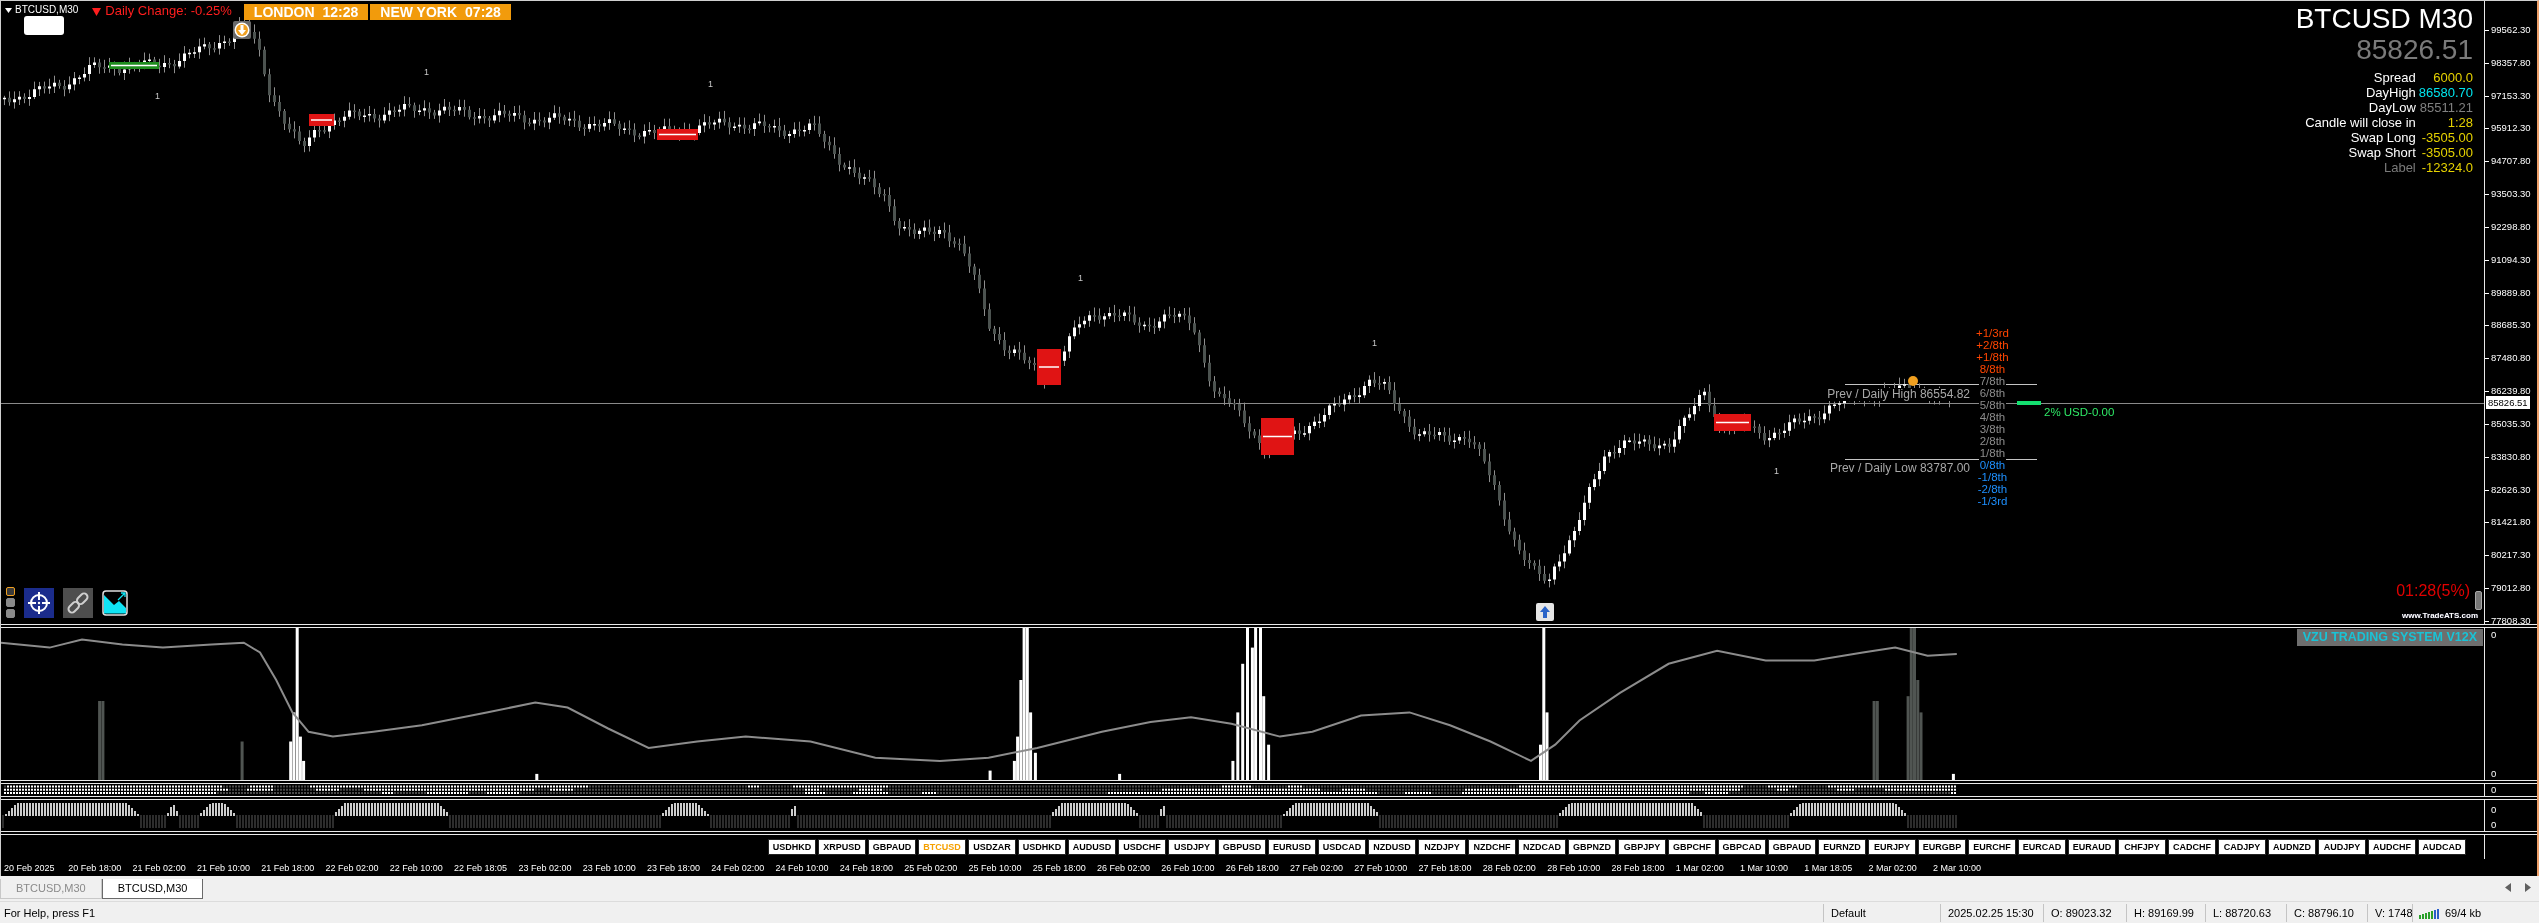 This screenshot has height=923, width=2539. I want to click on time-axis-label: 25 Feb 02:00, so click(931, 867).